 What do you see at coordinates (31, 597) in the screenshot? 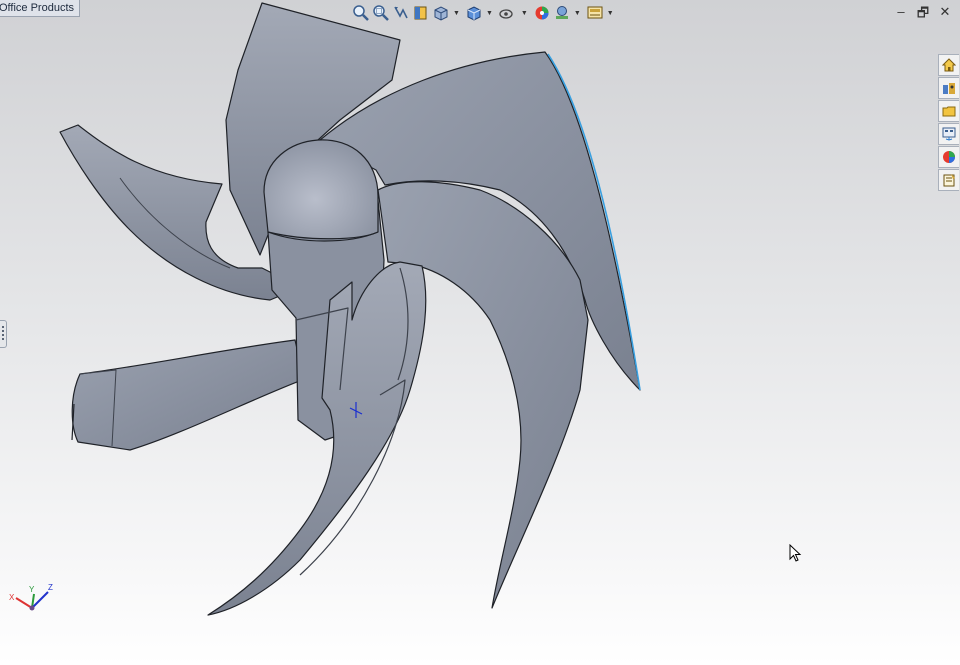
I see `coordinate-triad: X Y Z` at bounding box center [31, 597].